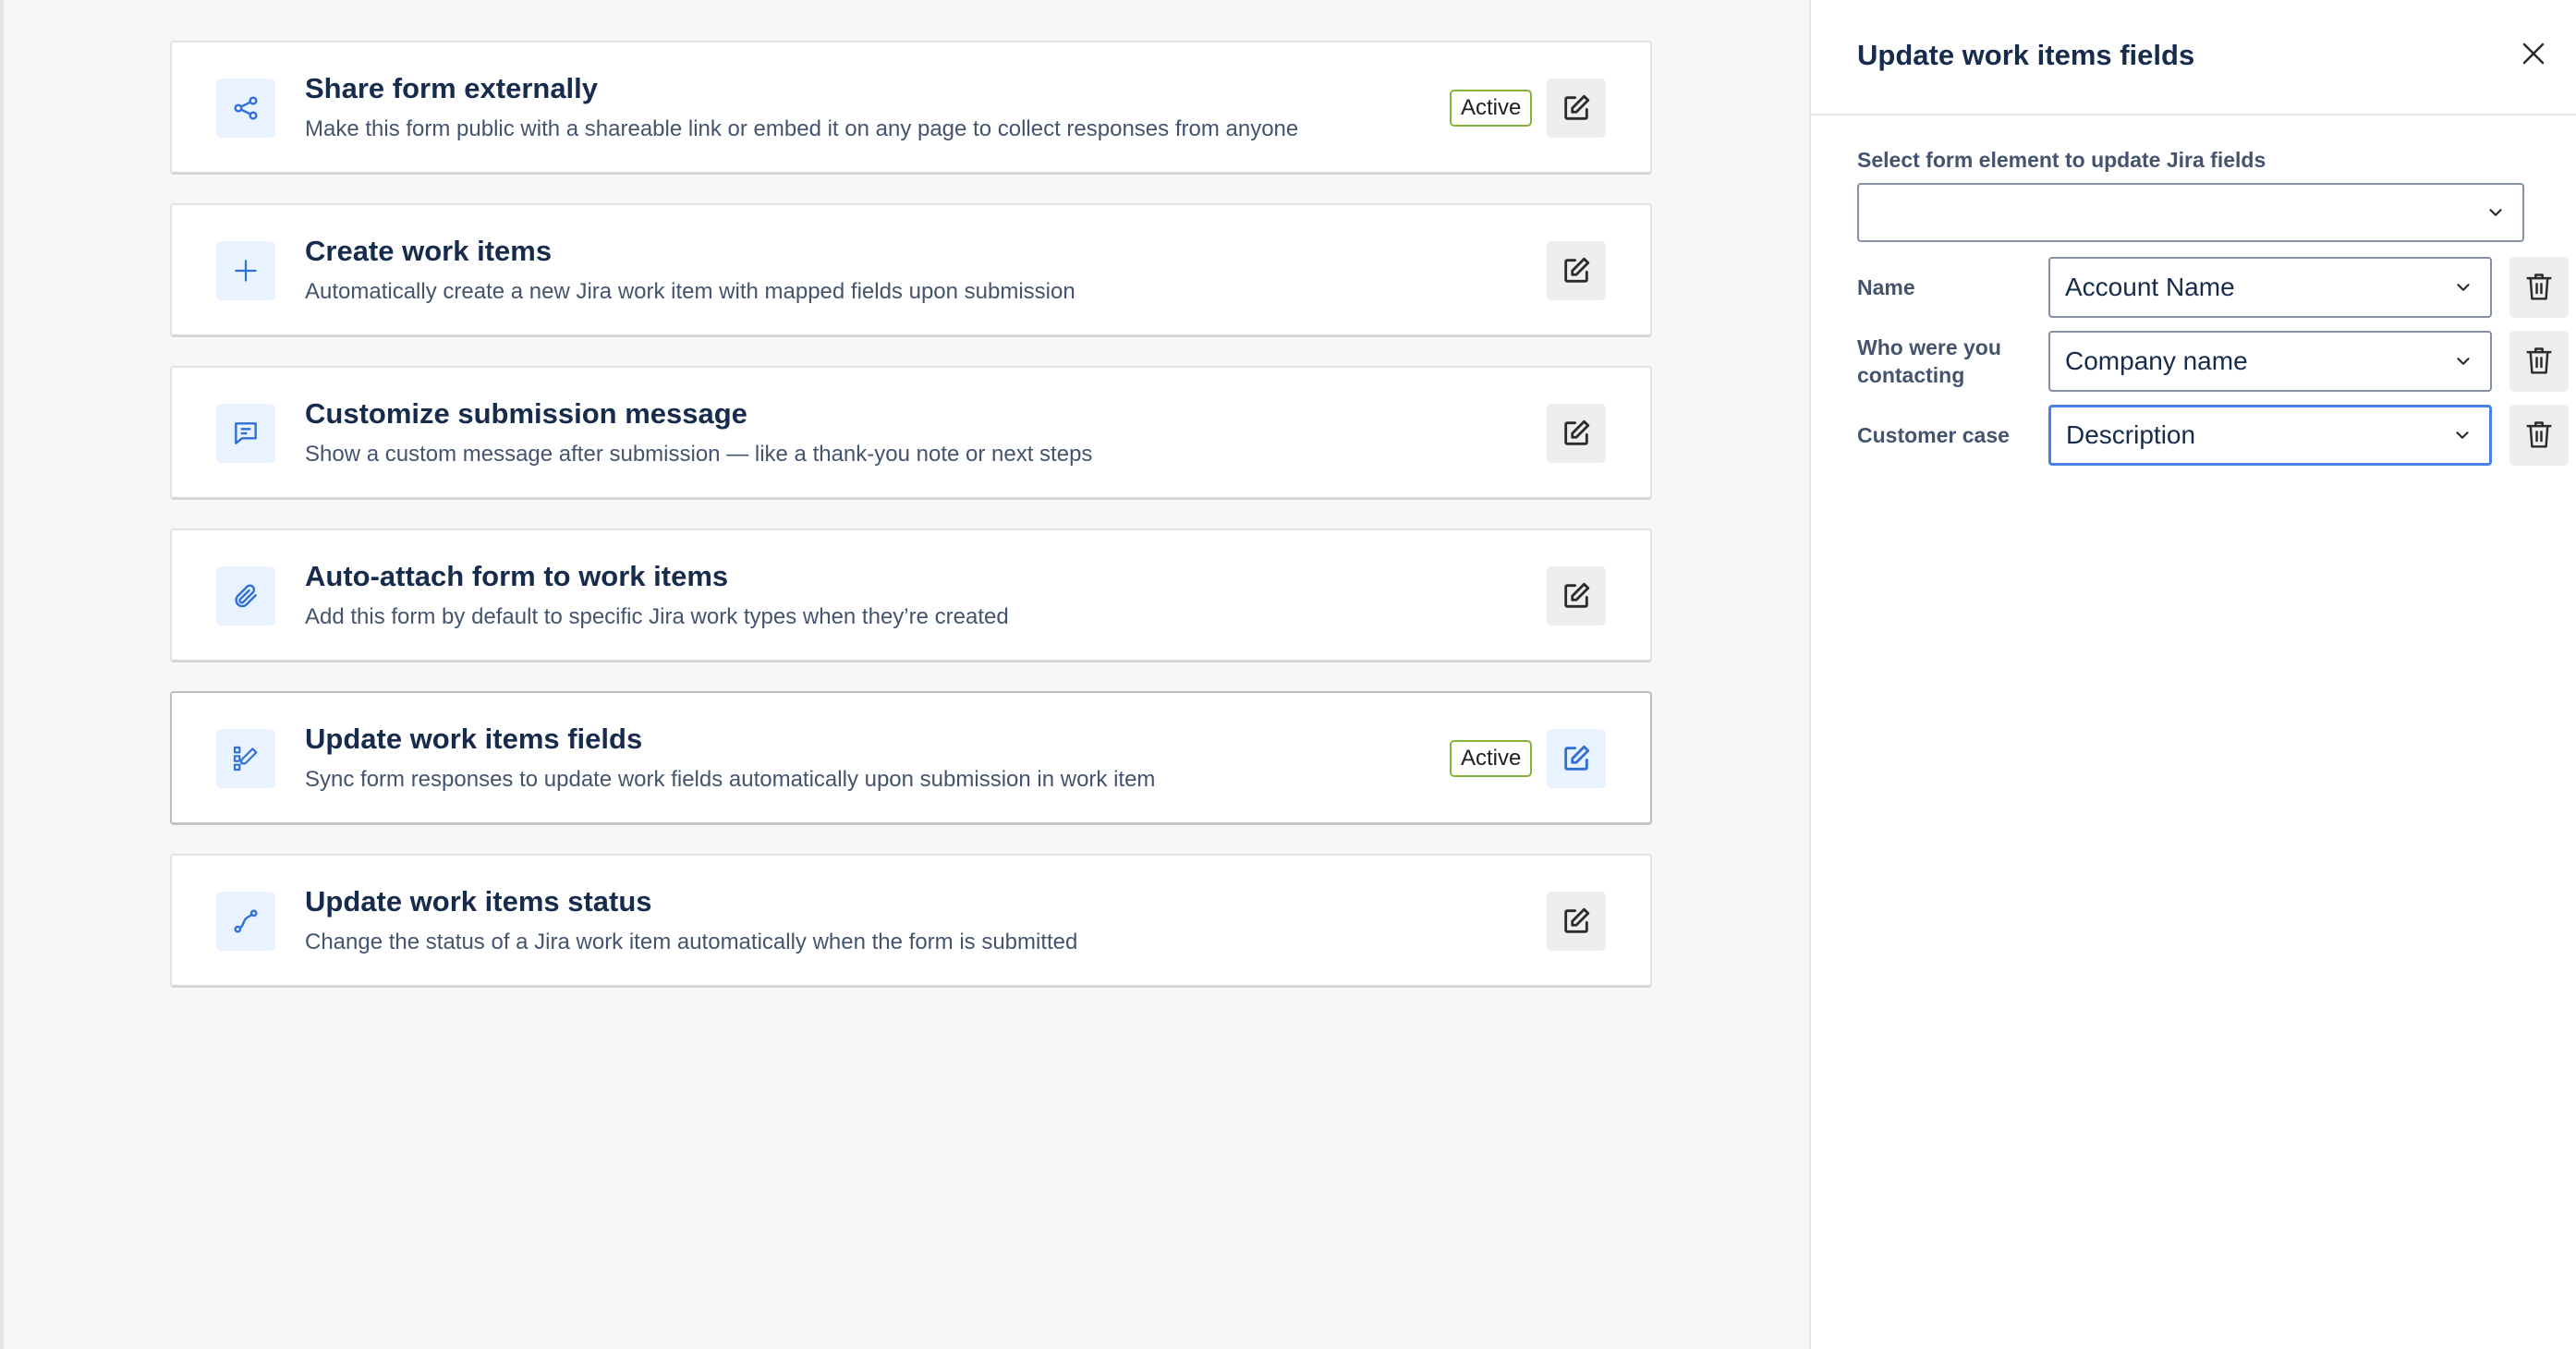  I want to click on status-path-icon, so click(245, 921).